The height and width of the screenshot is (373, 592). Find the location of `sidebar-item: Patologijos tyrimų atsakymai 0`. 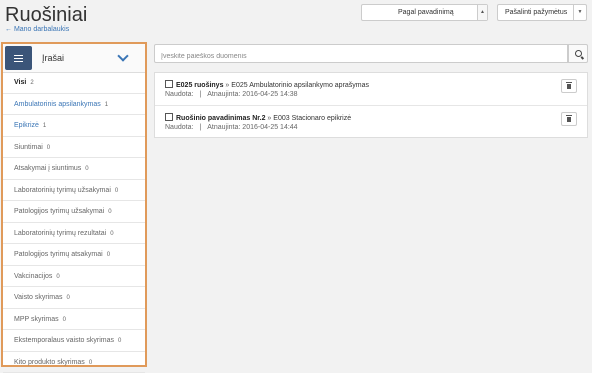

sidebar-item: Patologijos tyrimų atsakymai 0 is located at coordinates (74, 255).